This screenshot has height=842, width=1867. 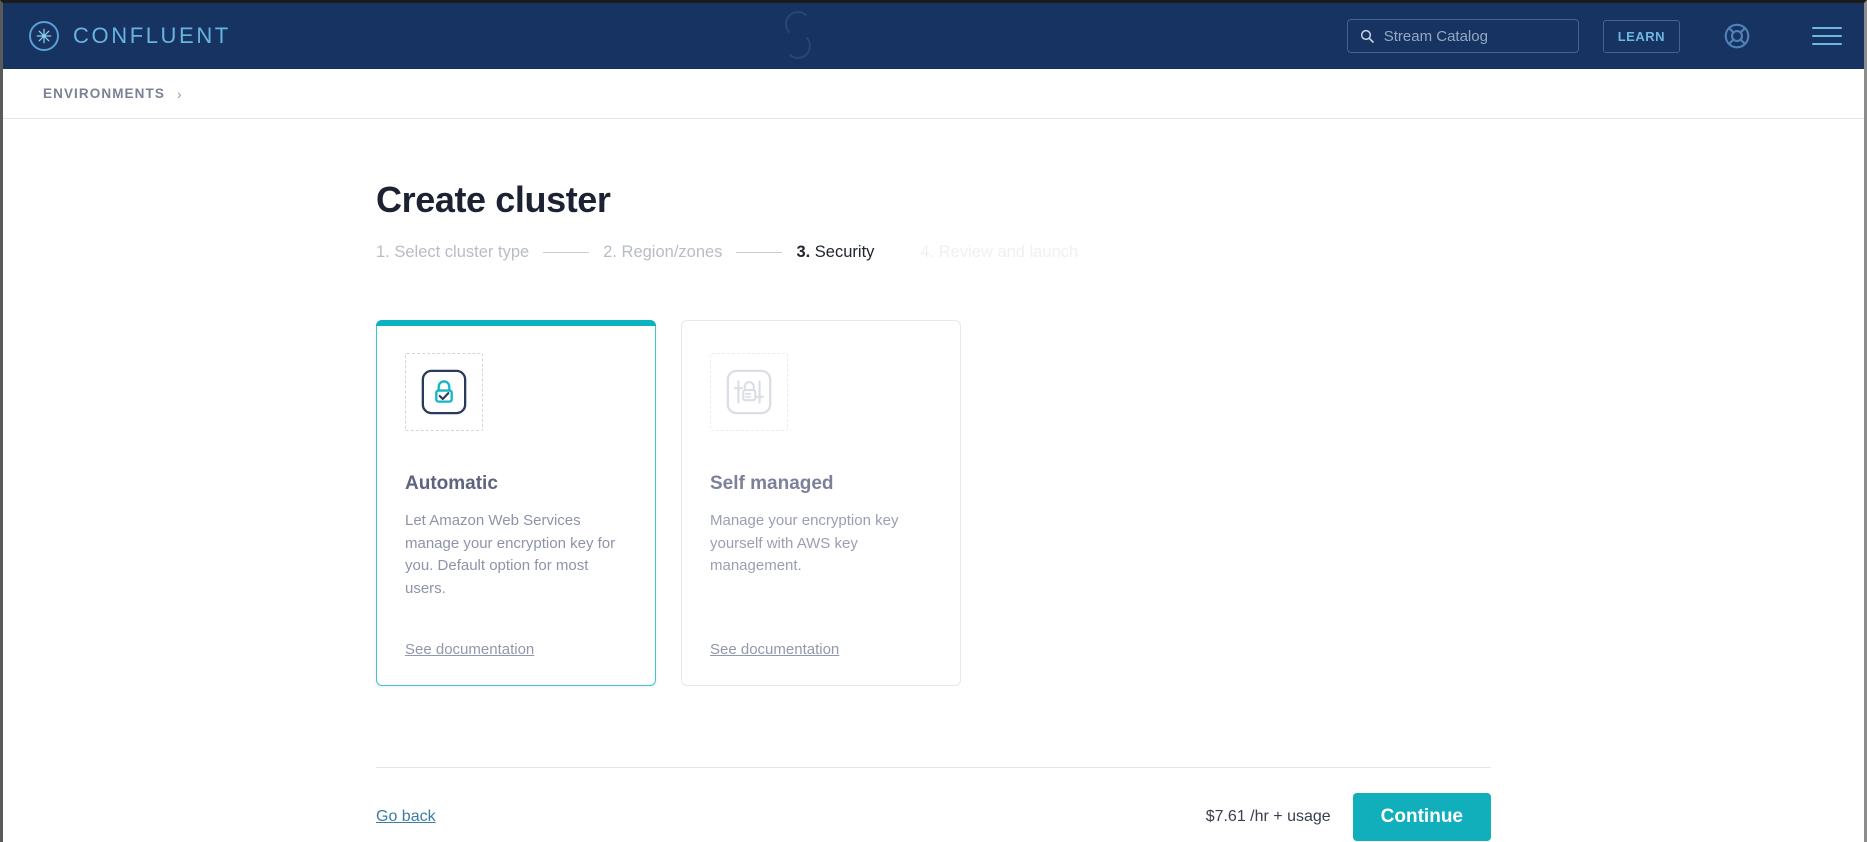 I want to click on price-estimate-label: $7.61 /hr + usage, so click(x=1268, y=816).